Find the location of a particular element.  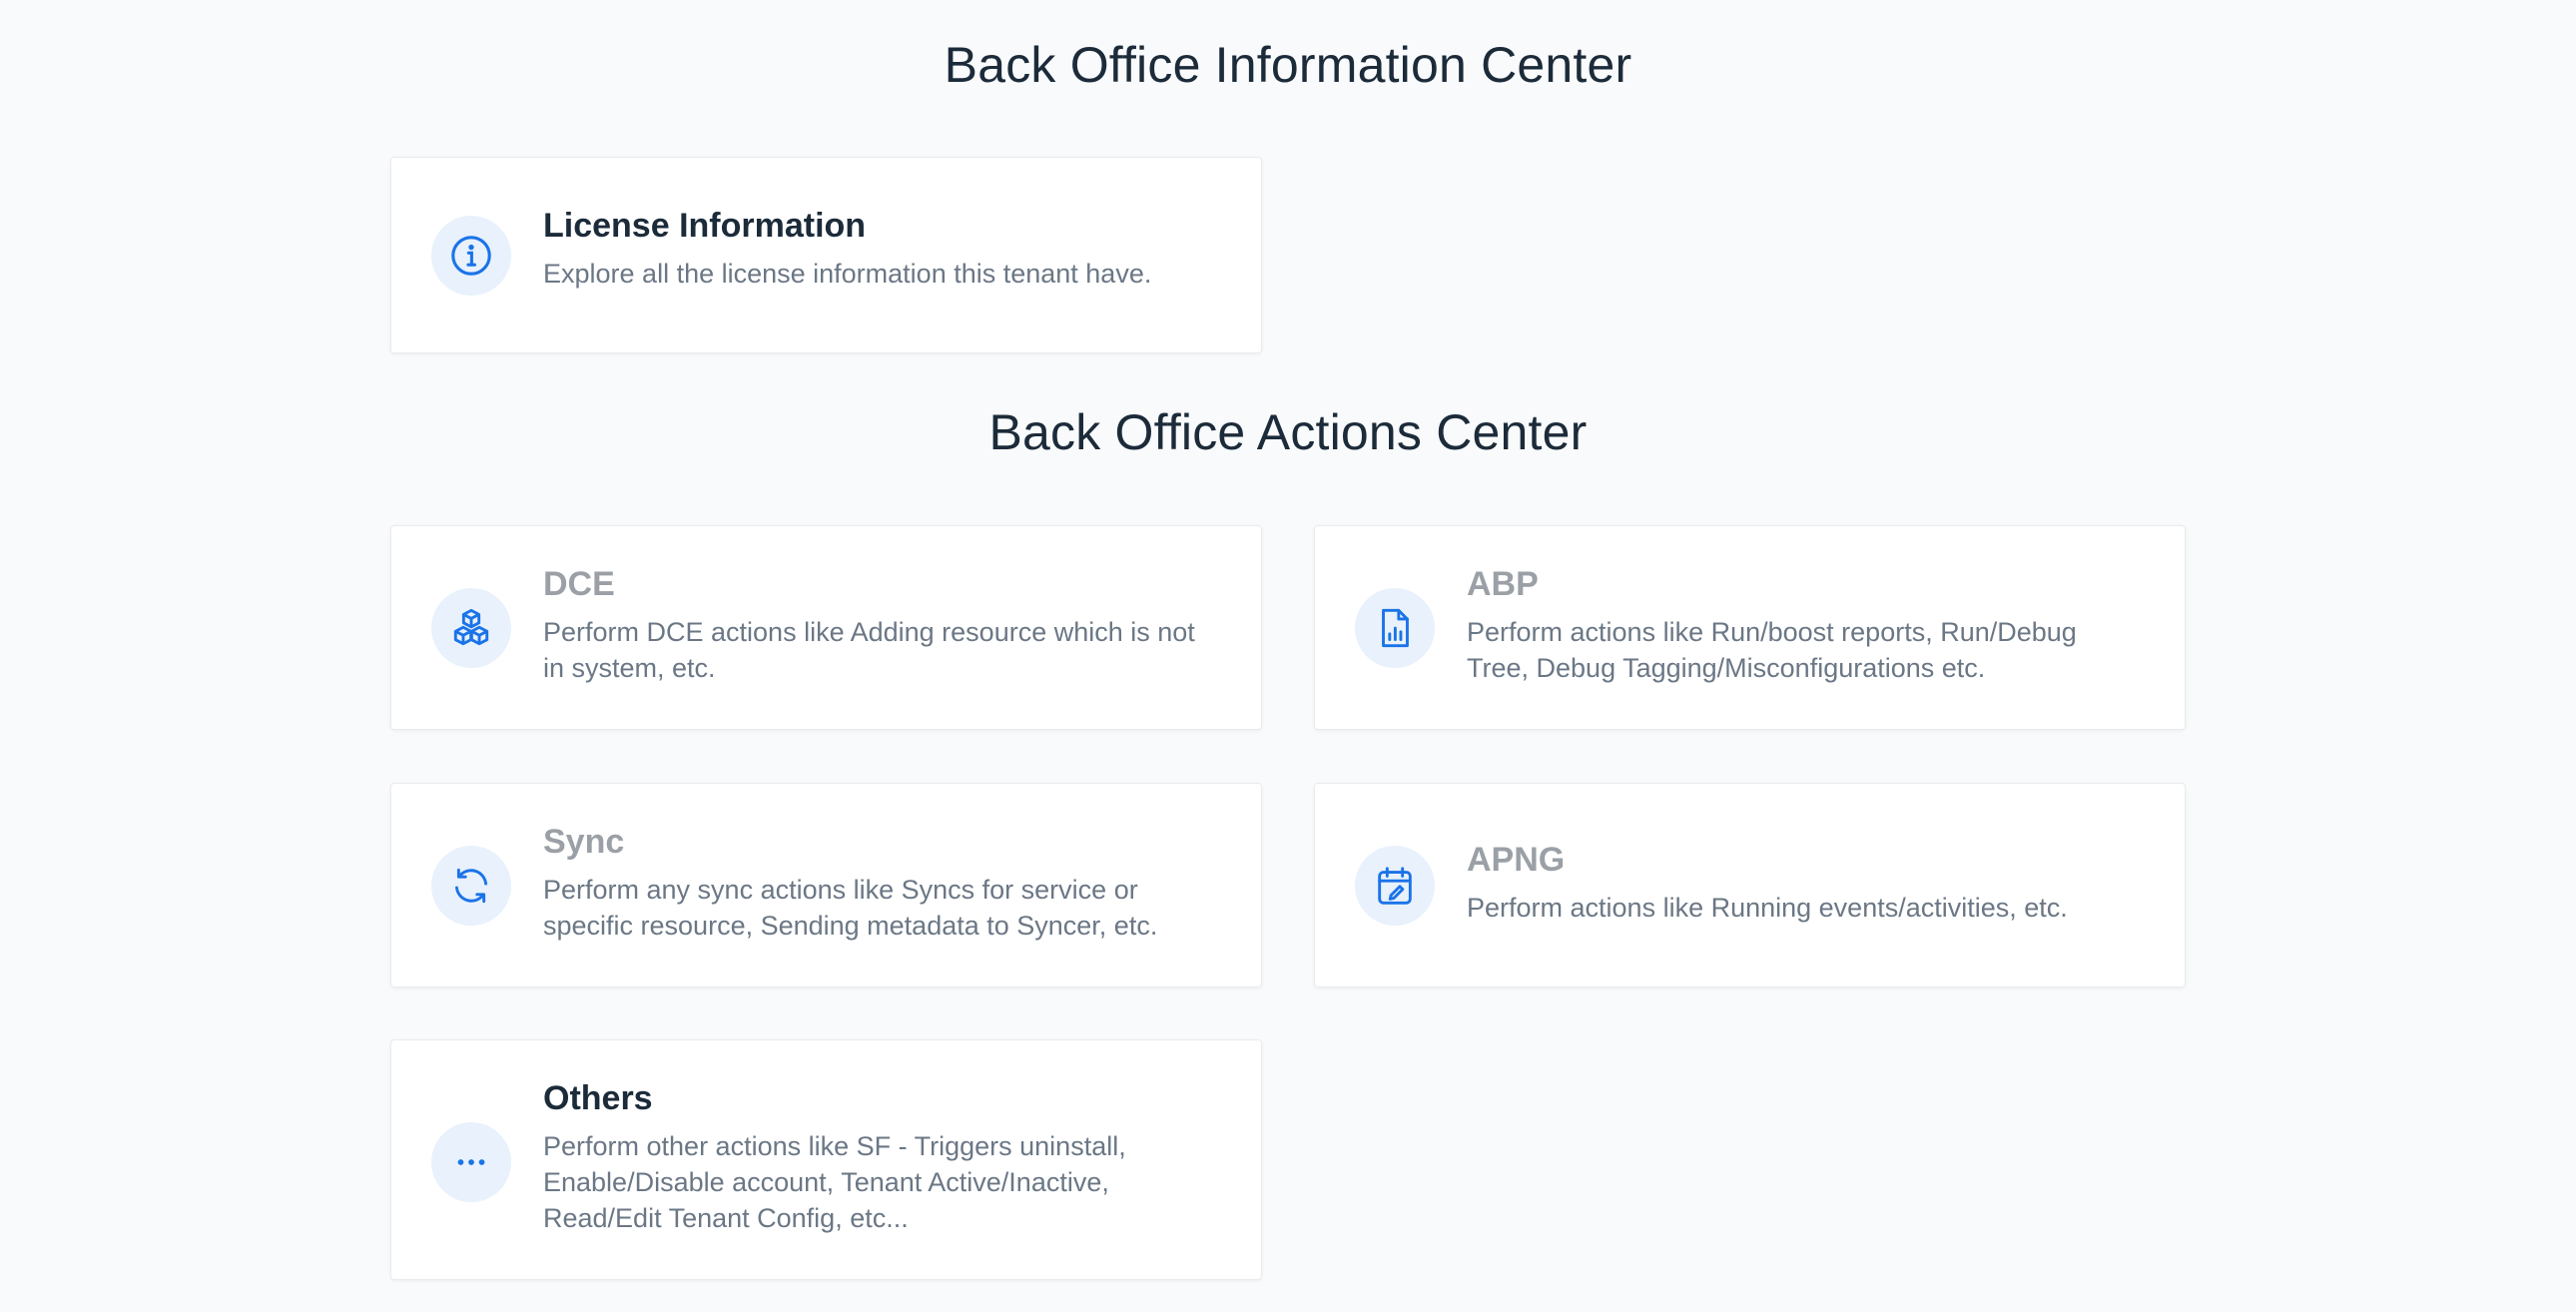

more-icon-wrapper is located at coordinates (471, 1162).